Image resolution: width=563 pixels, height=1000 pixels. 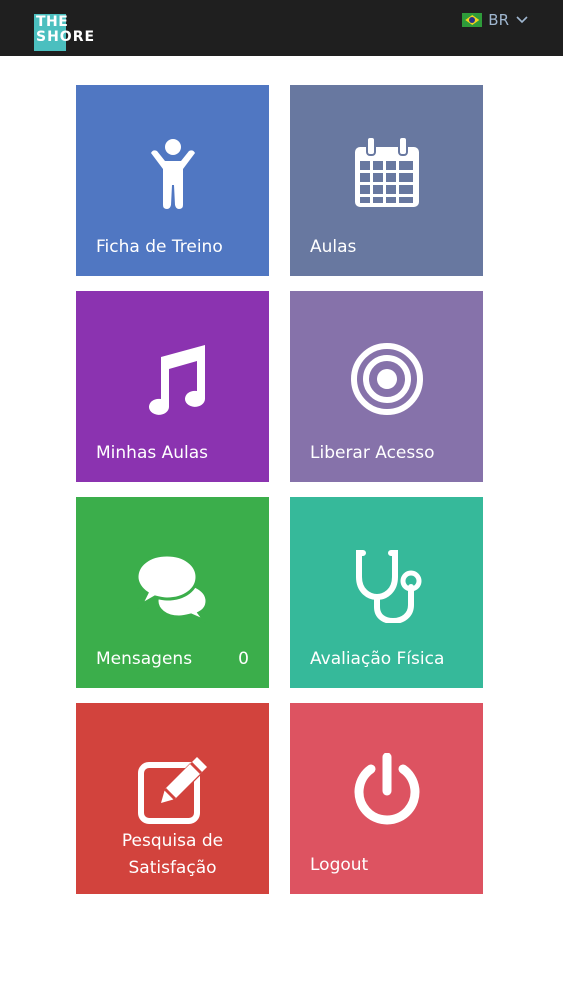 I want to click on tile-liberar-acesso: Liberar Acesso, so click(x=386, y=386).